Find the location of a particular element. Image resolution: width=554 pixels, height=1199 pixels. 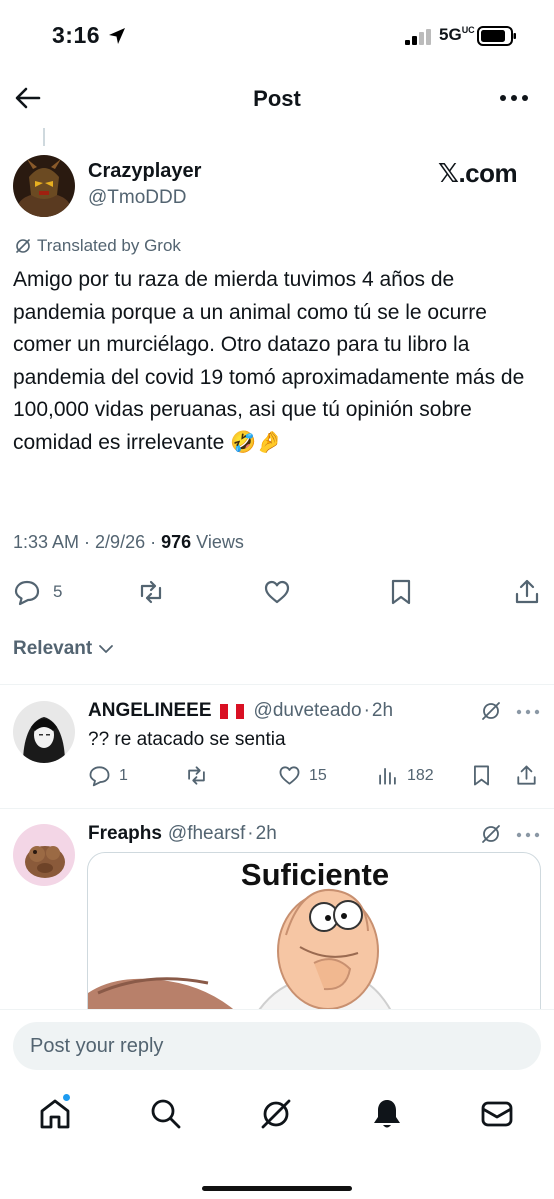

view-count: 976 is located at coordinates (176, 542).